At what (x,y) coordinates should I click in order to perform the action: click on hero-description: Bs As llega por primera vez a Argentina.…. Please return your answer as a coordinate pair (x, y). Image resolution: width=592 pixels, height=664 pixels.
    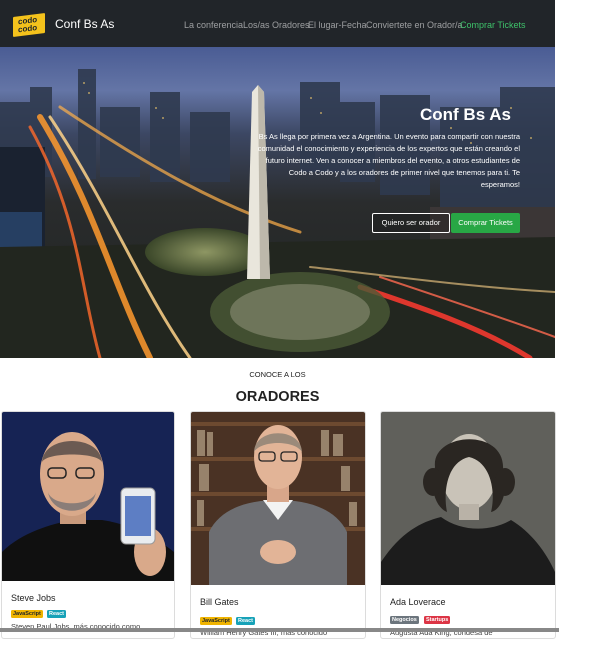
    Looking at the image, I should click on (388, 160).